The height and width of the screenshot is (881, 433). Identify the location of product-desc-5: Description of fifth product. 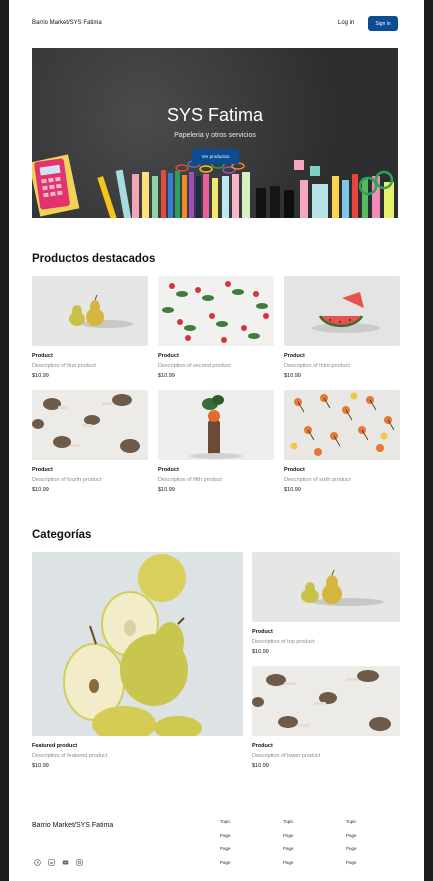
(190, 480).